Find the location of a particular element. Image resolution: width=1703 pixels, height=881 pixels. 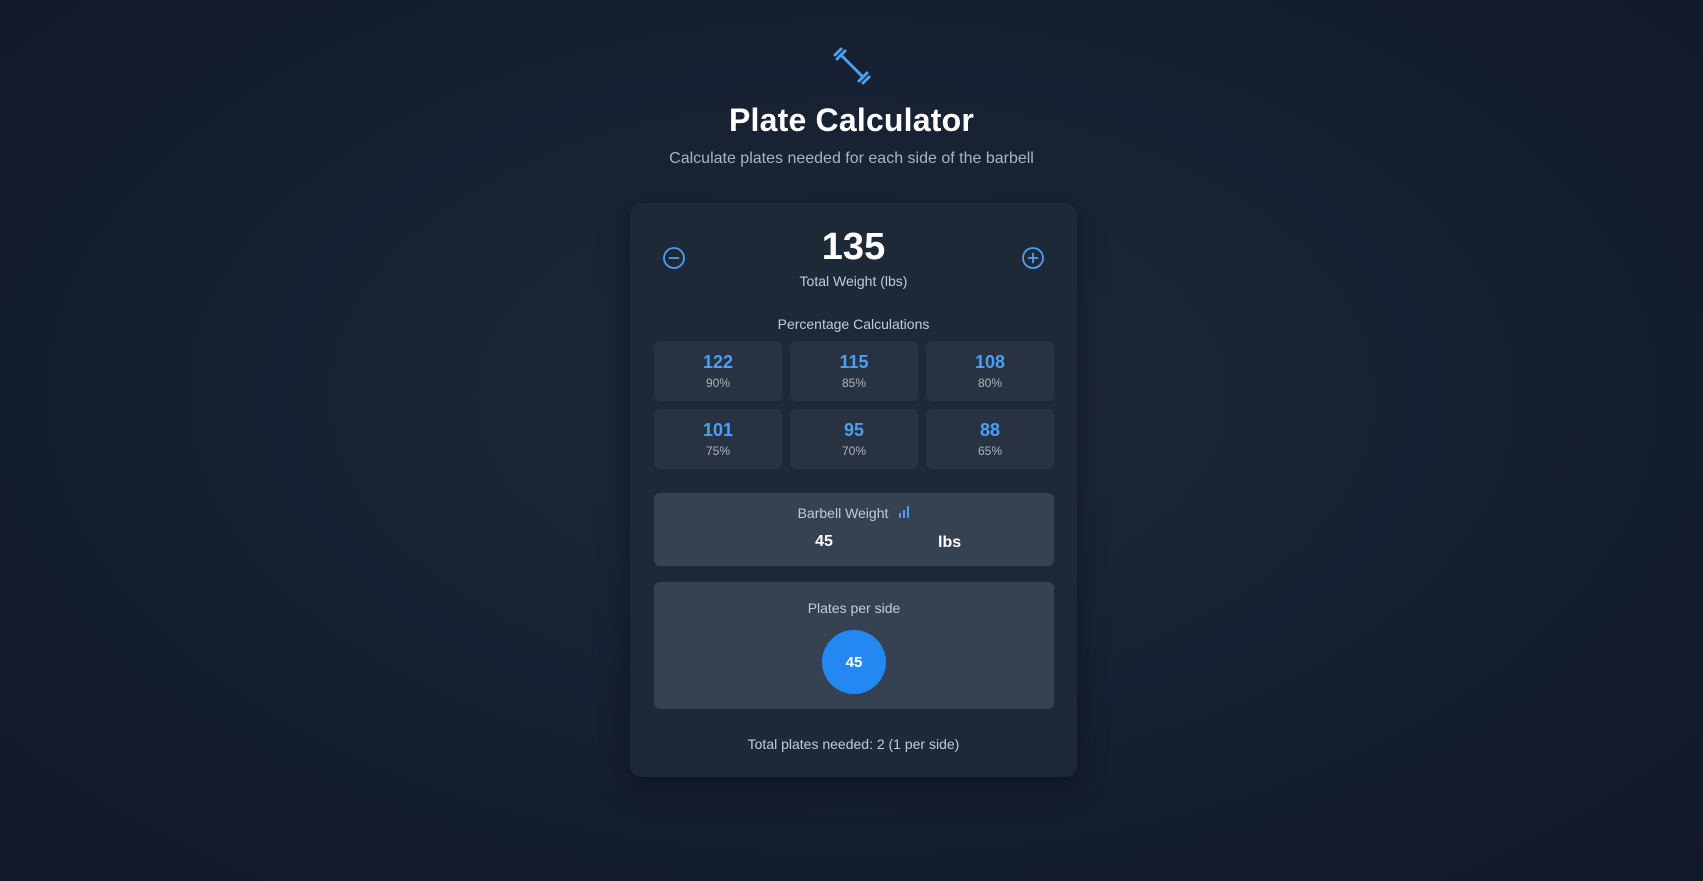

bar-chart-icon is located at coordinates (904, 513).